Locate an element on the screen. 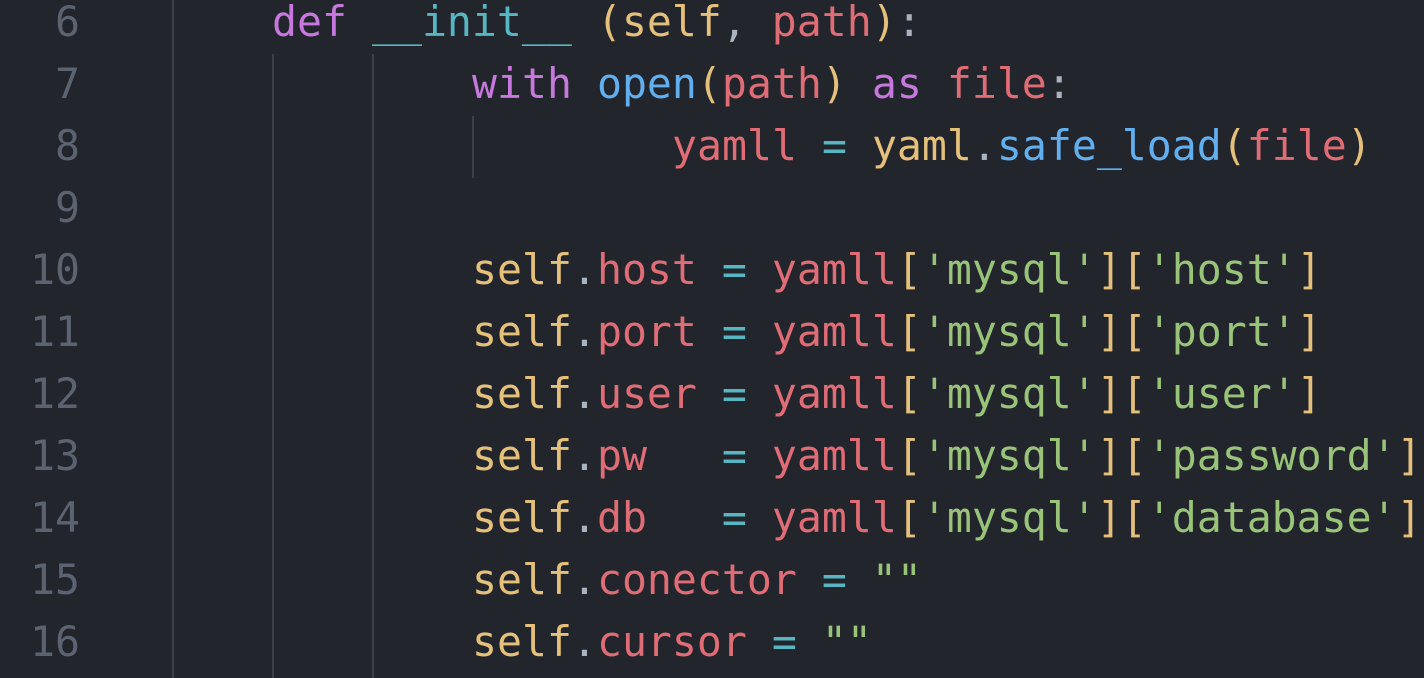 This screenshot has height=678, width=1424. code-line: def __init__ (self, path): is located at coordinates (597, 26).